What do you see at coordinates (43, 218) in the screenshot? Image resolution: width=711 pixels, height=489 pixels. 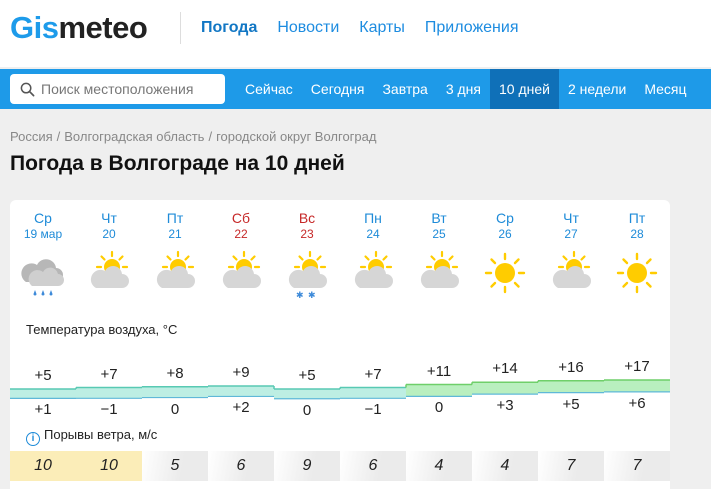 I see `day-of-week: Ср` at bounding box center [43, 218].